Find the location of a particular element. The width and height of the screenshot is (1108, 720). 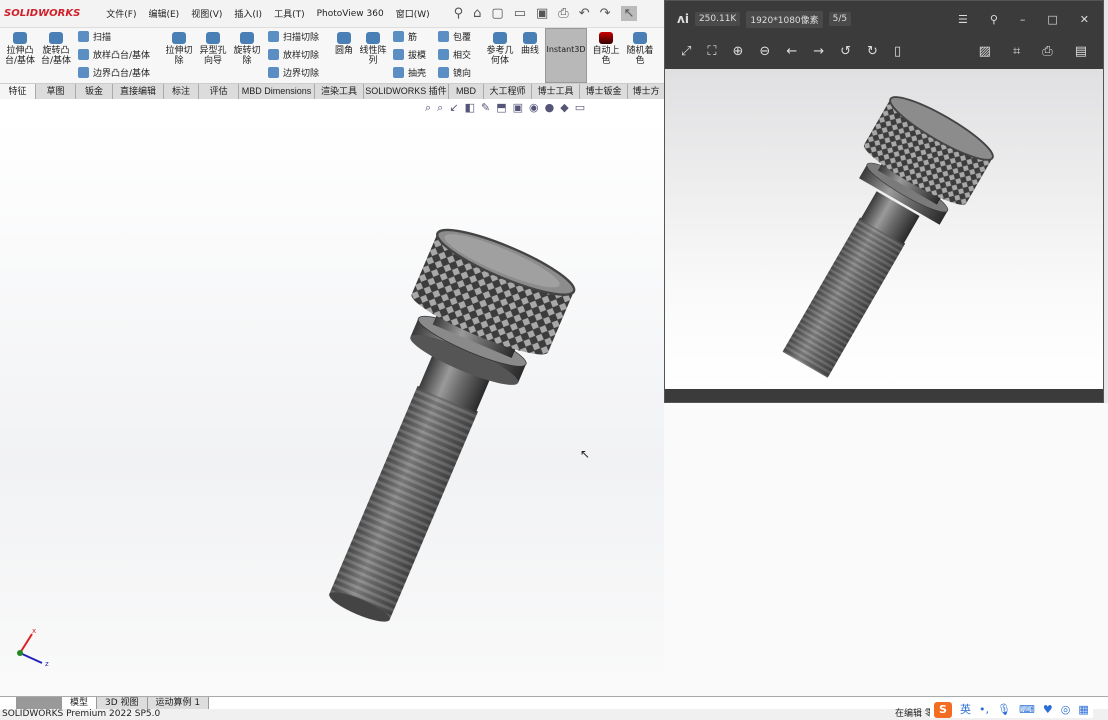

home-icon: ⌂ is located at coordinates (477, 13).